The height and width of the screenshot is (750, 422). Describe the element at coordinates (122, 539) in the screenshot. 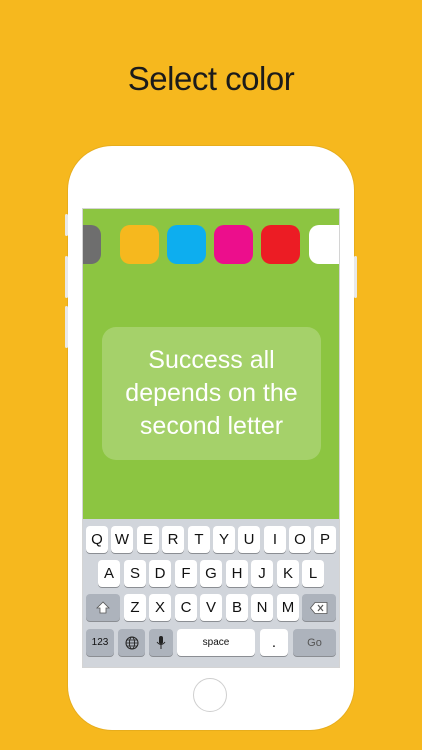

I see `key-w: W` at that location.